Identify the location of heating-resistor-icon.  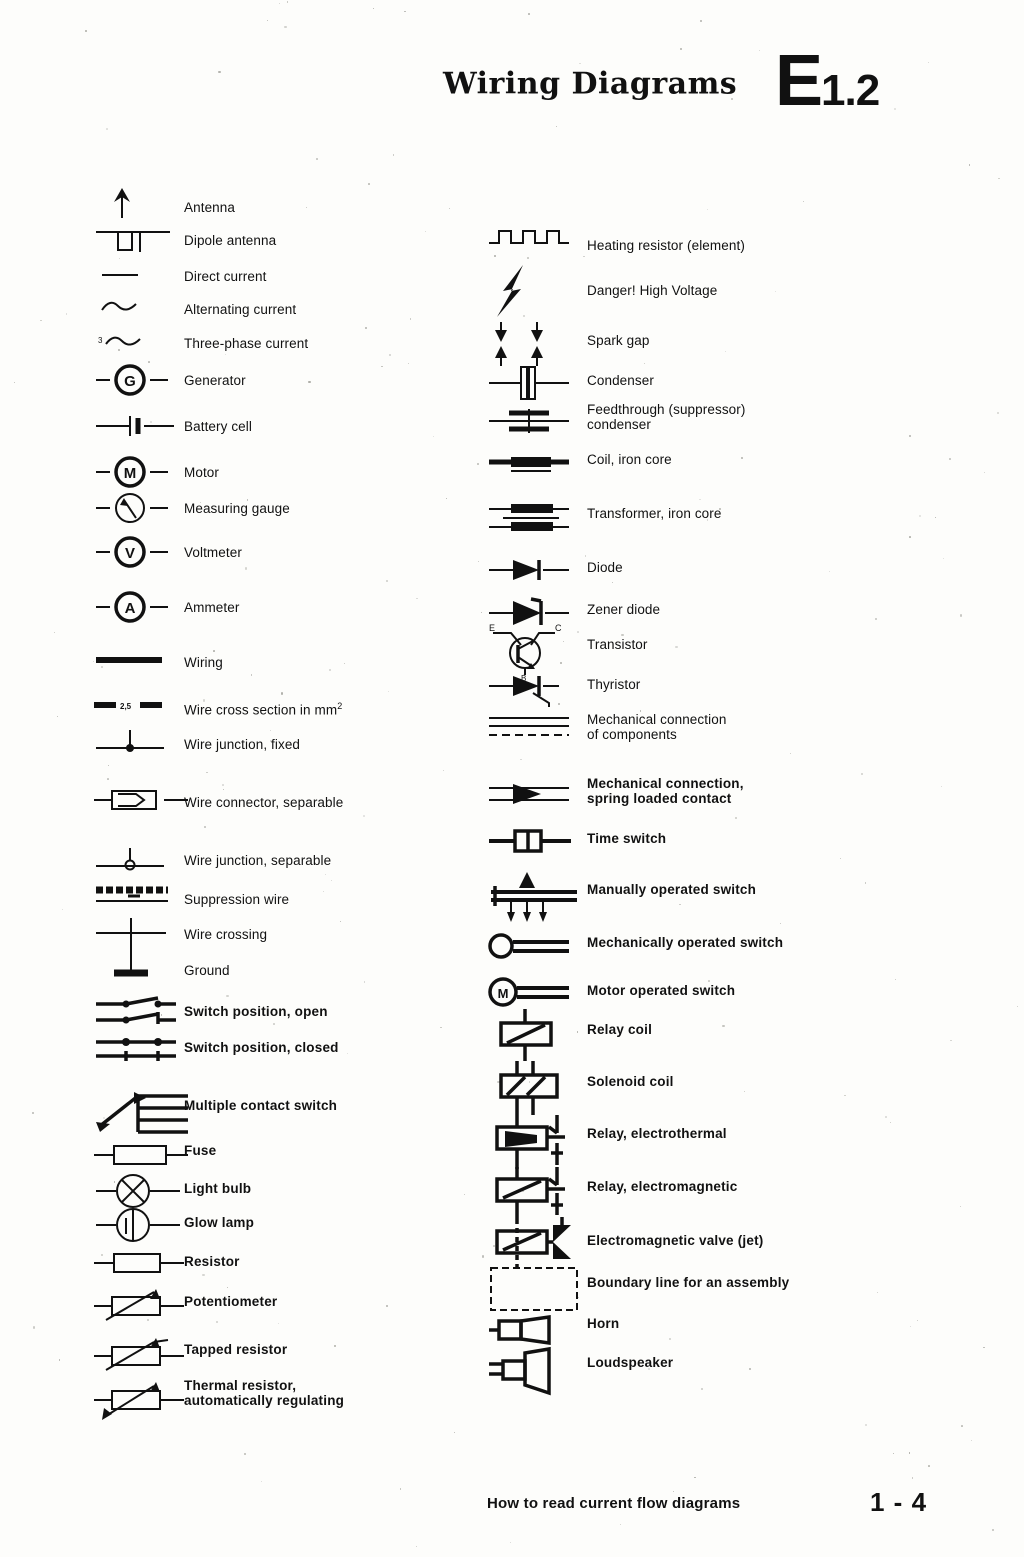
(532, 238).